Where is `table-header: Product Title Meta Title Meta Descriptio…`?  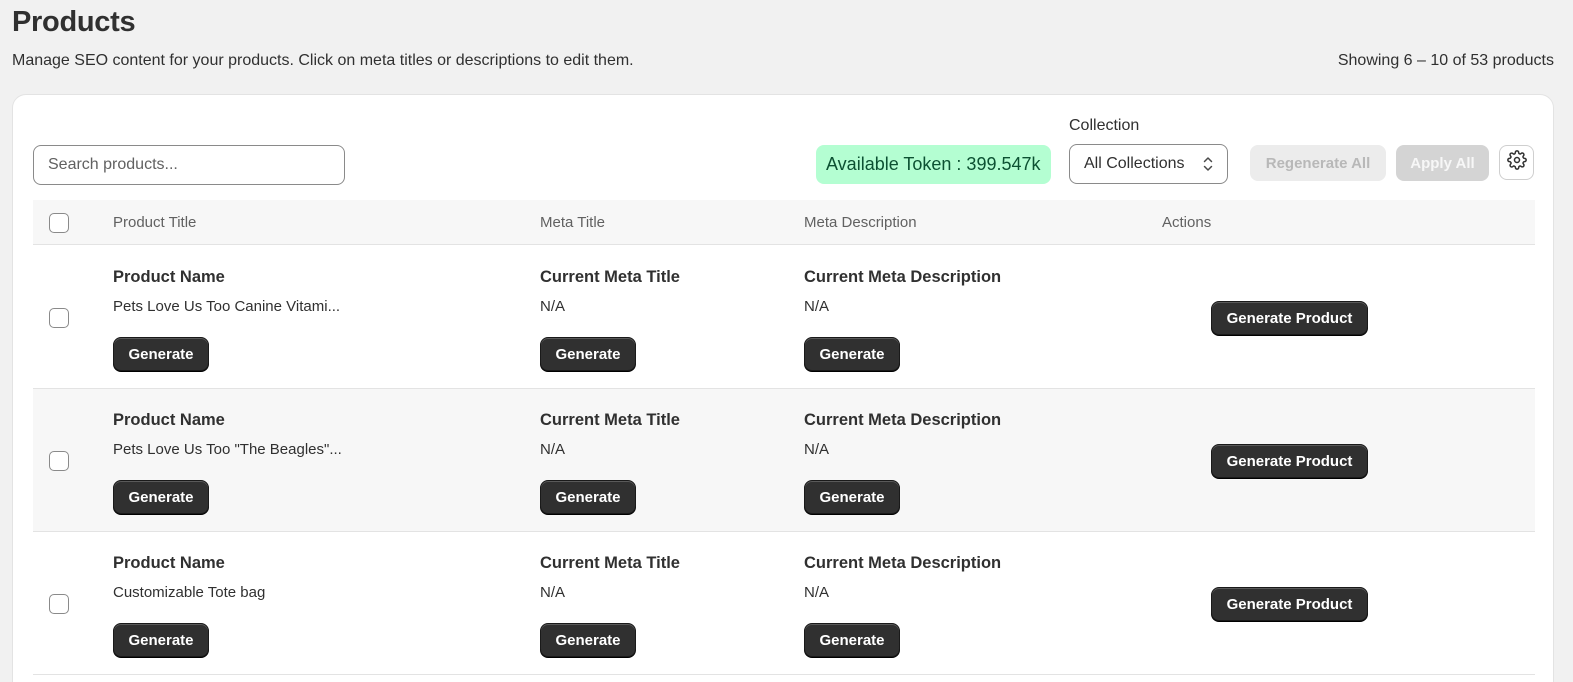 table-header: Product Title Meta Title Meta Descriptio… is located at coordinates (784, 222).